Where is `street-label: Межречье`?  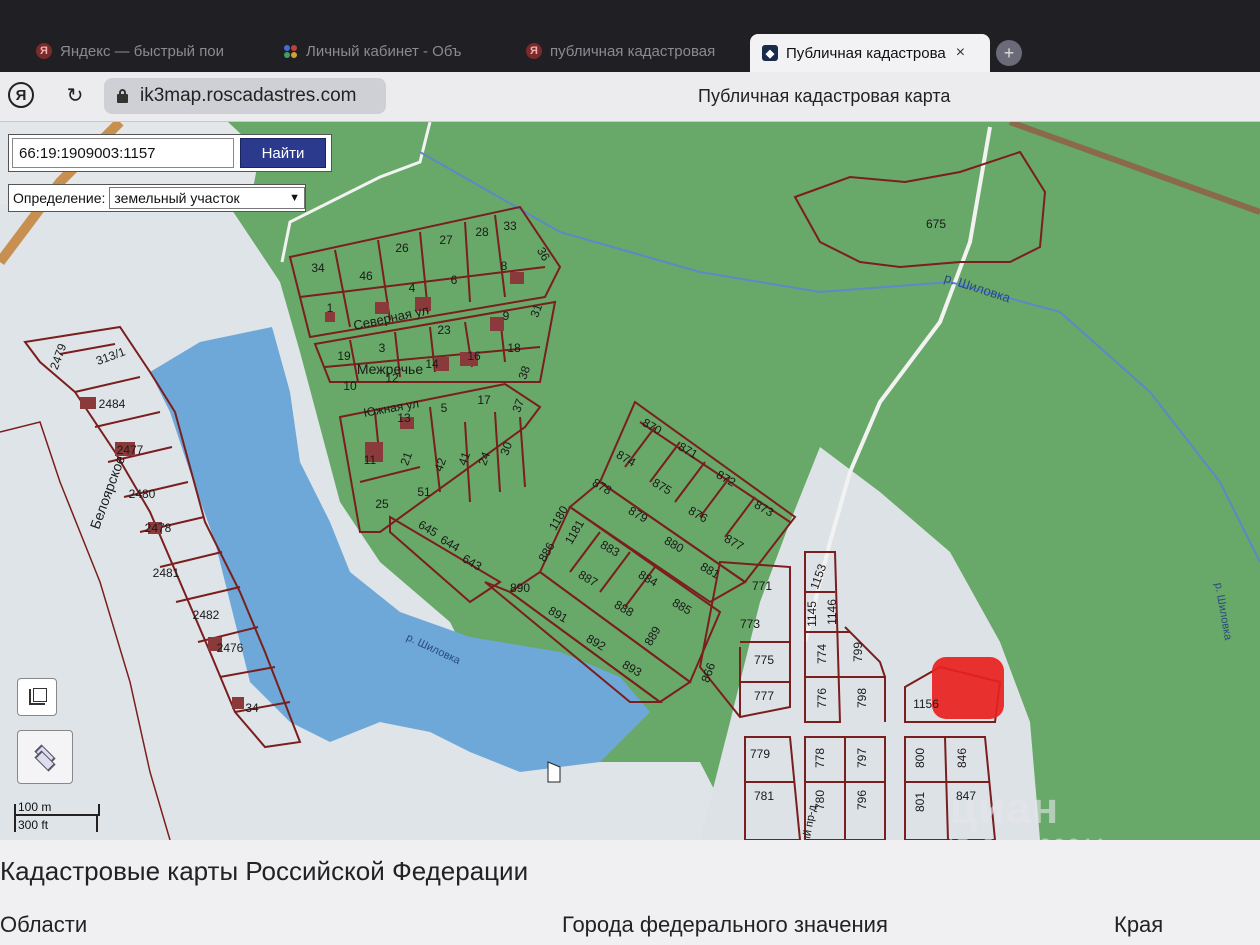 street-label: Межречье is located at coordinates (390, 369).